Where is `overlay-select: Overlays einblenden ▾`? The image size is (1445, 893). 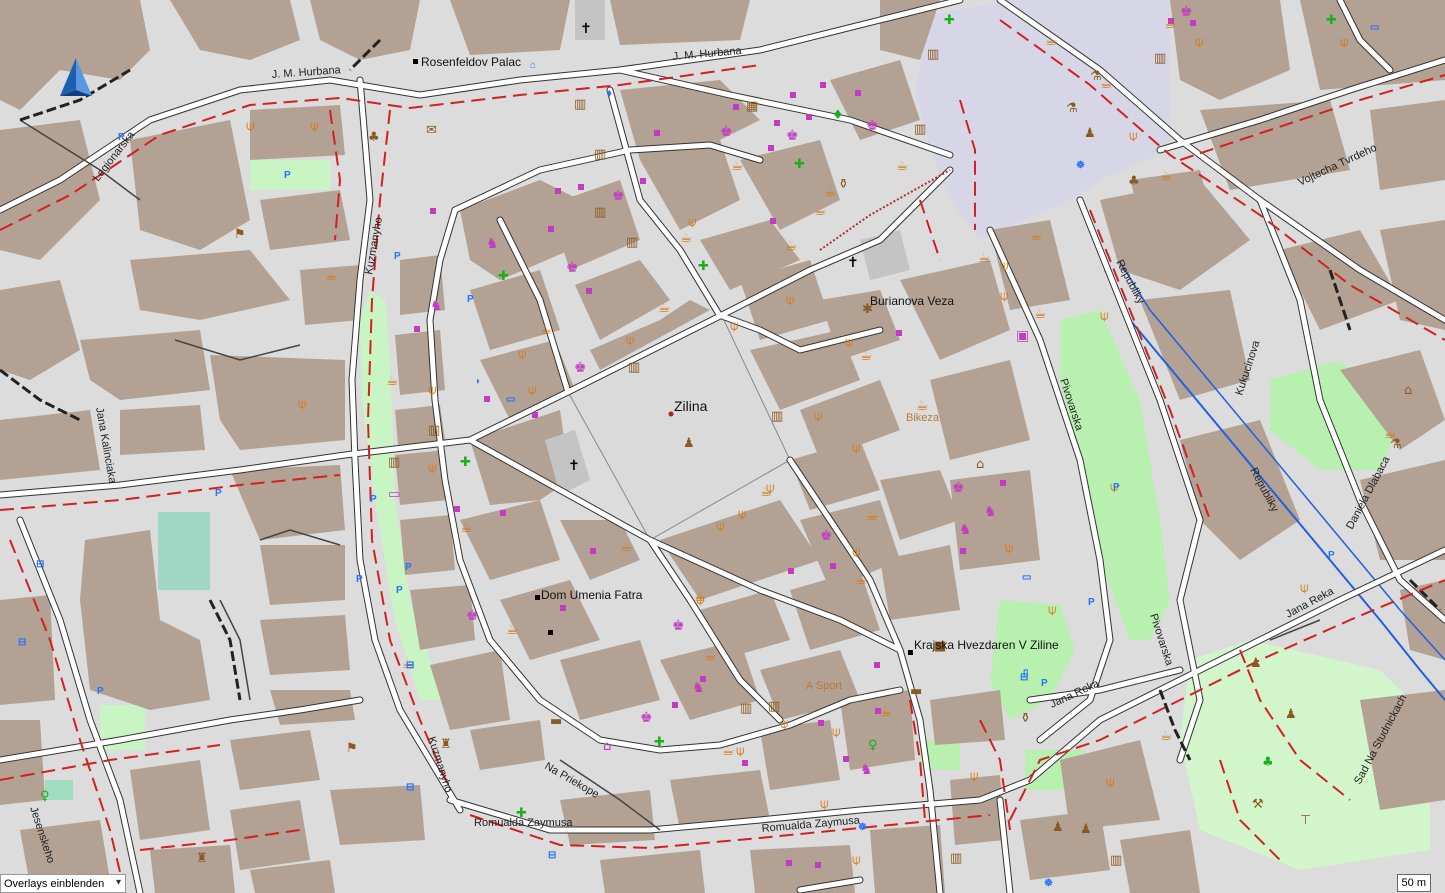 overlay-select: Overlays einblenden ▾ is located at coordinates (63, 883).